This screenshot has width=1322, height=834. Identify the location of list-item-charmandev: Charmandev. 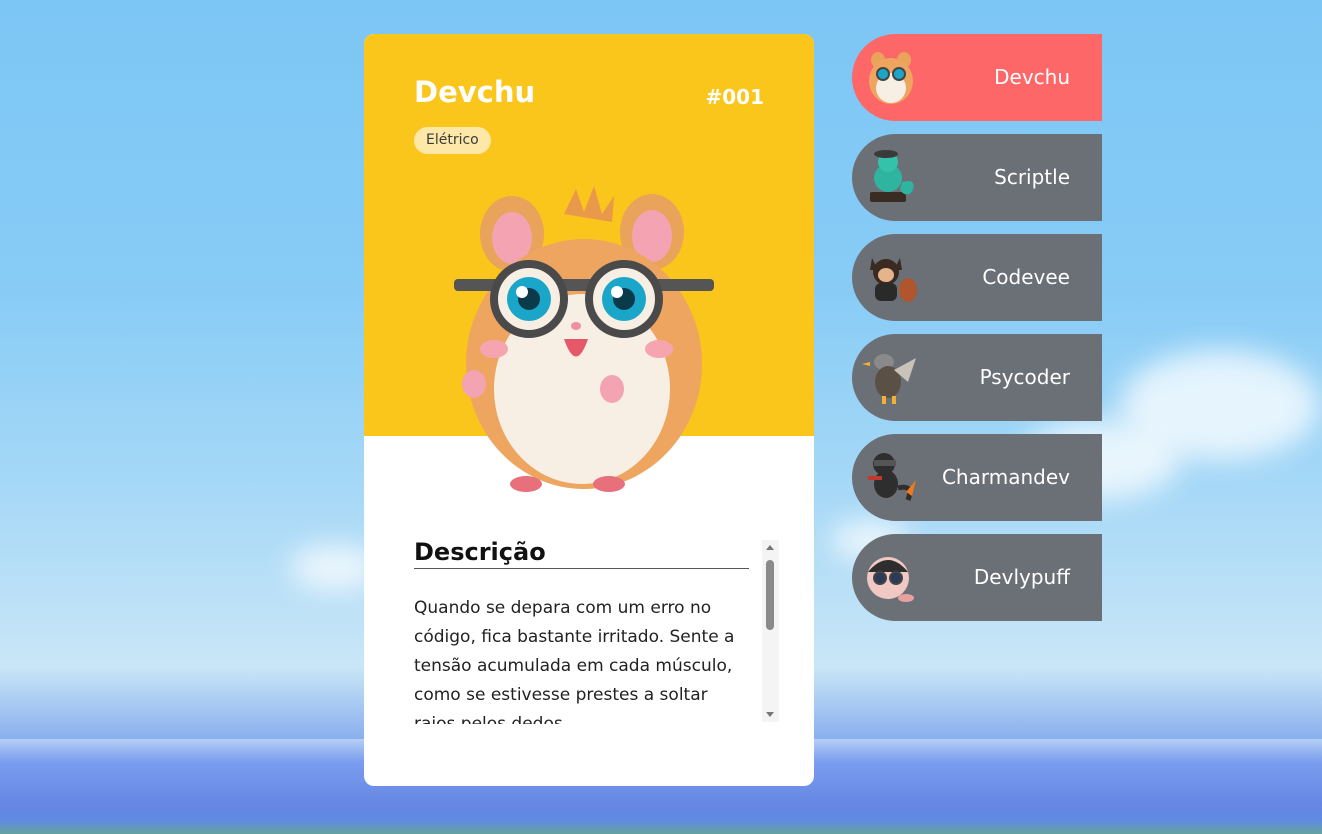
(977, 477).